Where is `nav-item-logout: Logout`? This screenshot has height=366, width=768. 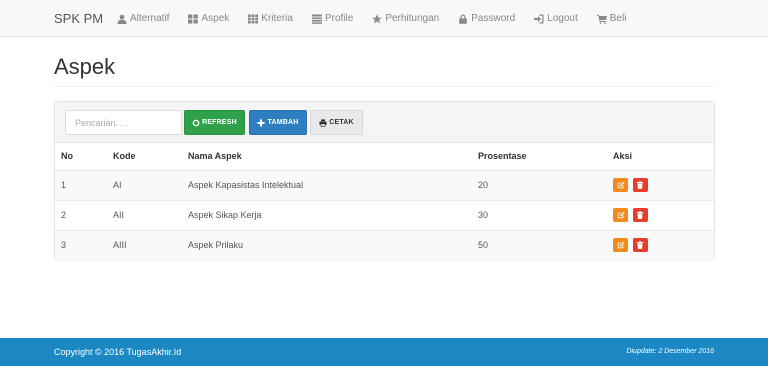
nav-item-logout: Logout is located at coordinates (555, 19).